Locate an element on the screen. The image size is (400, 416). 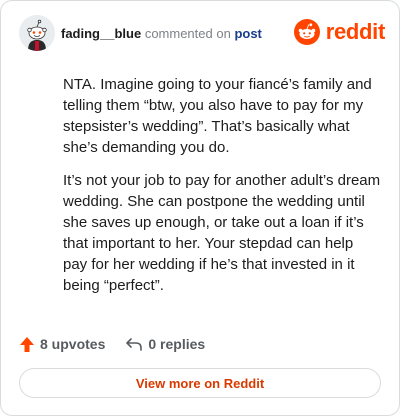
post-link: post is located at coordinates (247, 33).